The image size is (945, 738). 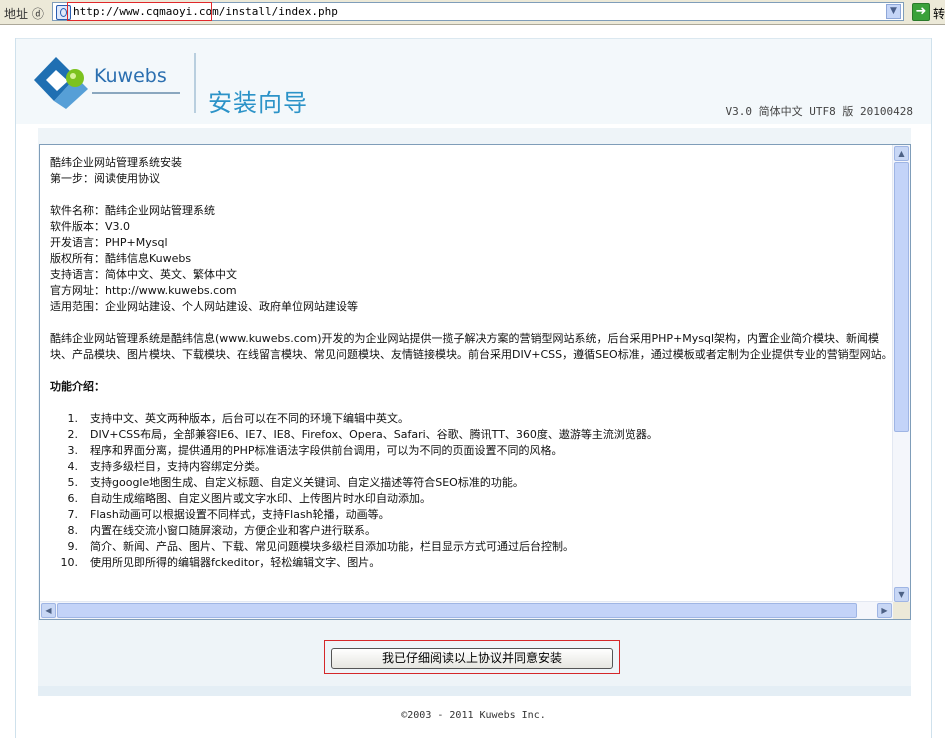 I want to click on chevron-down-icon: ▼, so click(x=893, y=11).